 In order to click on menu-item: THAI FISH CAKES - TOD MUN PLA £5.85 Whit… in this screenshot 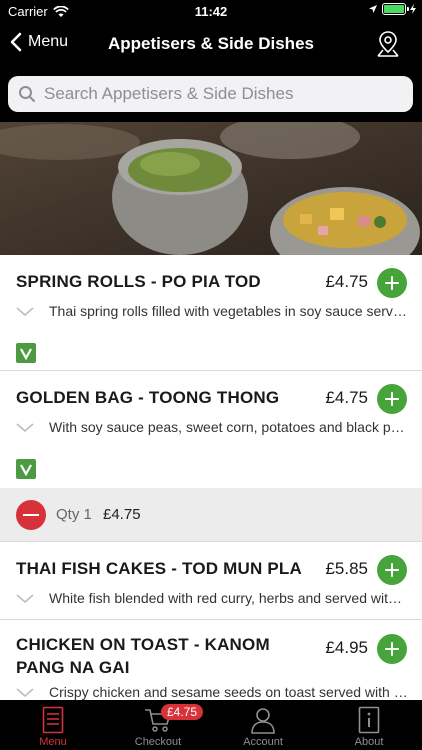, I will do `click(211, 581)`.